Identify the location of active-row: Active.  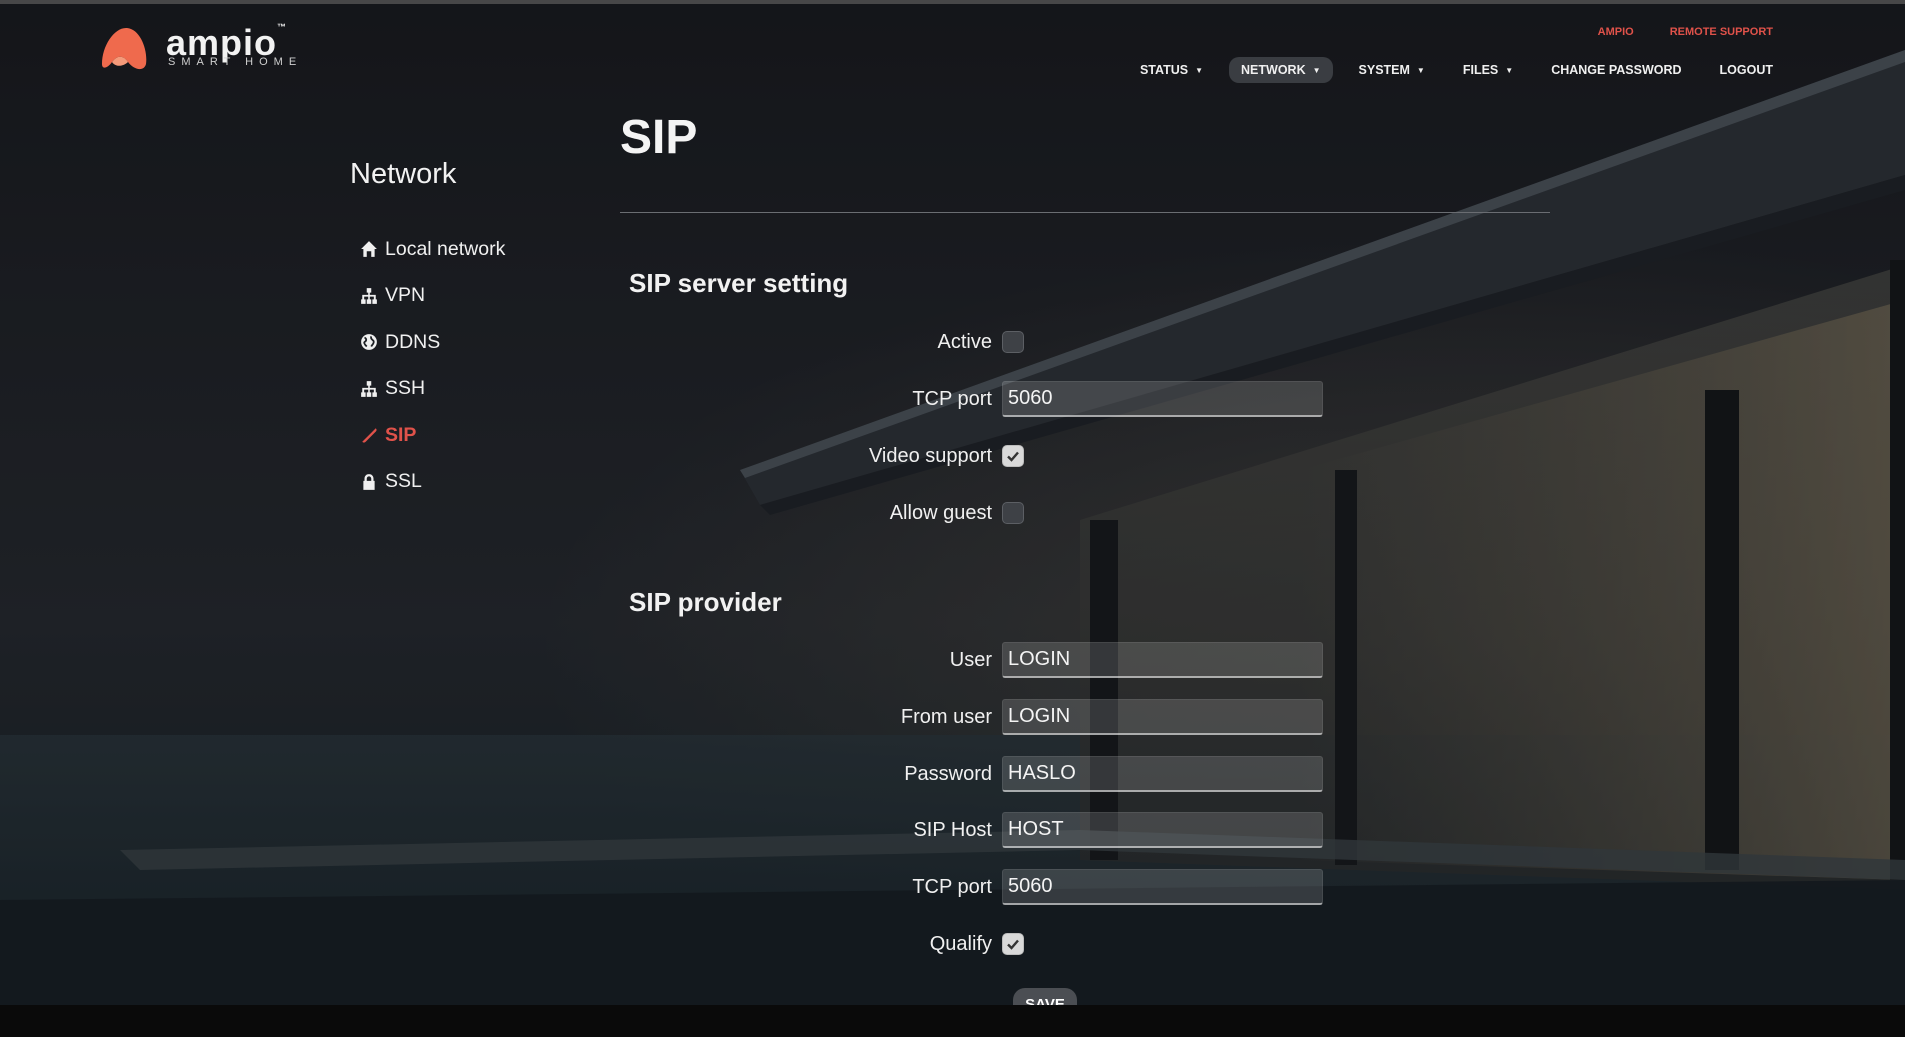
(967, 342).